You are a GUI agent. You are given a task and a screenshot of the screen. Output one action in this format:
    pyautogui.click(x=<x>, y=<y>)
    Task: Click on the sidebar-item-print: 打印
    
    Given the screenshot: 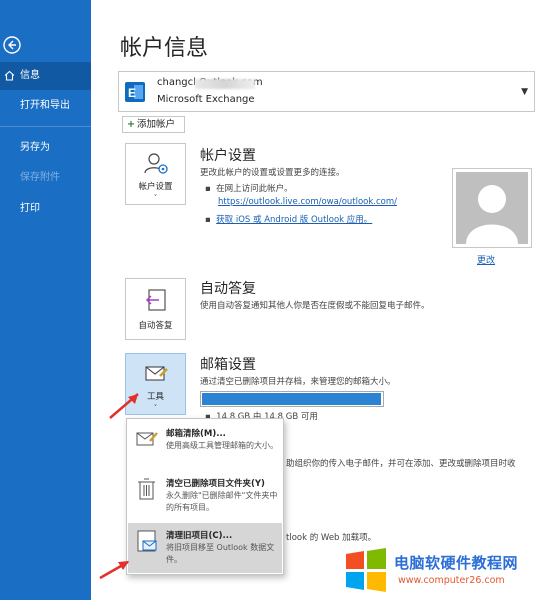 What is the action you would take?
    pyautogui.click(x=45, y=209)
    